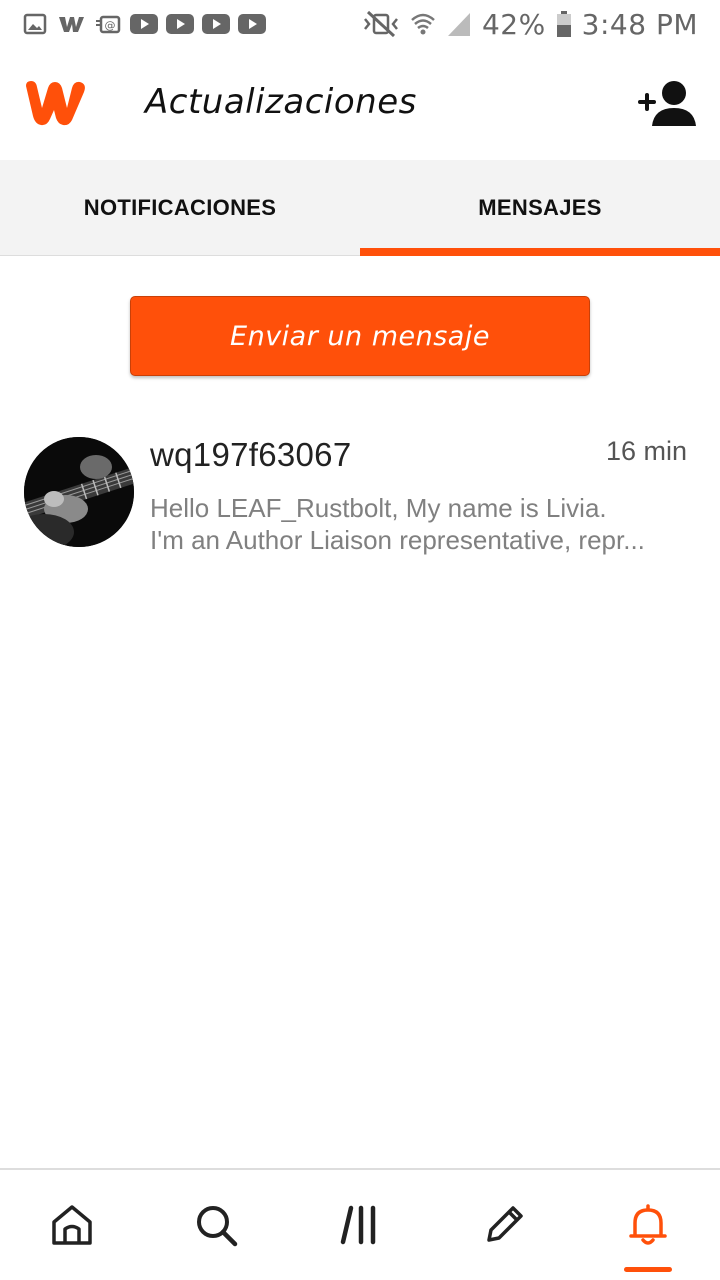 Image resolution: width=720 pixels, height=1280 pixels. What do you see at coordinates (423, 24) in the screenshot?
I see `wifi-icon` at bounding box center [423, 24].